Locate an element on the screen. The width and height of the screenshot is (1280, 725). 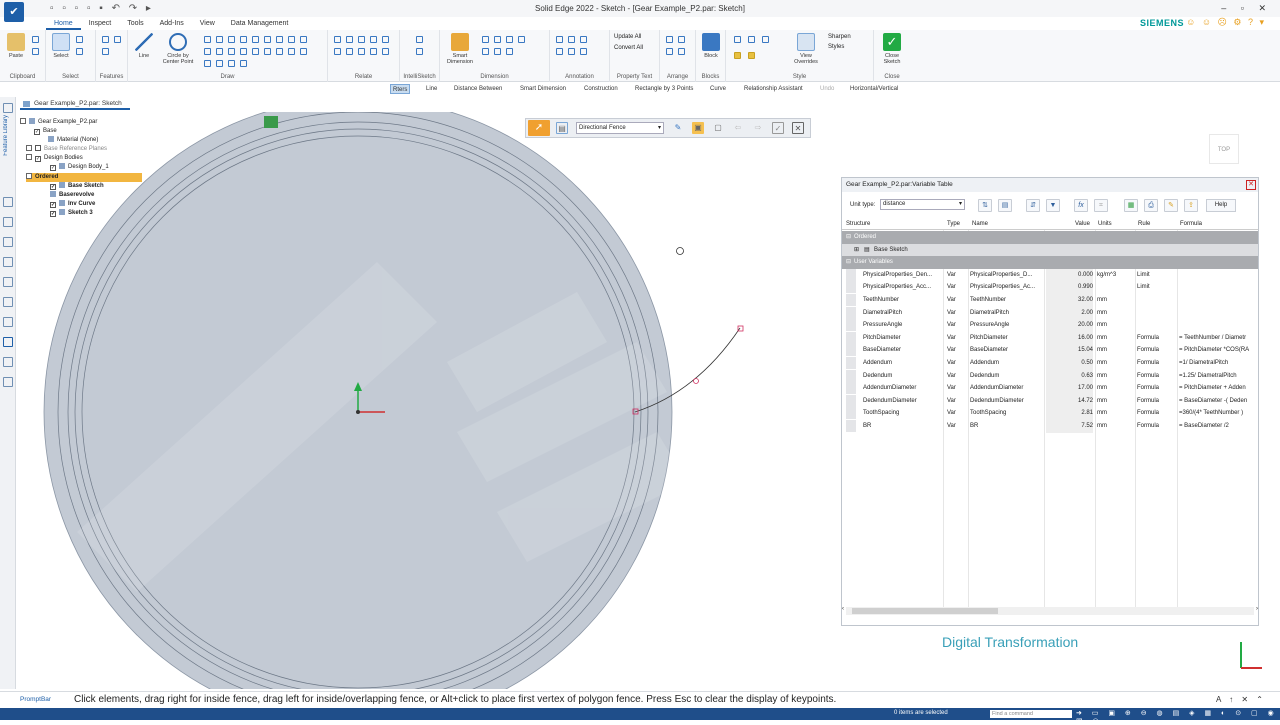
print-icon: ⎙ is located at coordinates (1151, 205).